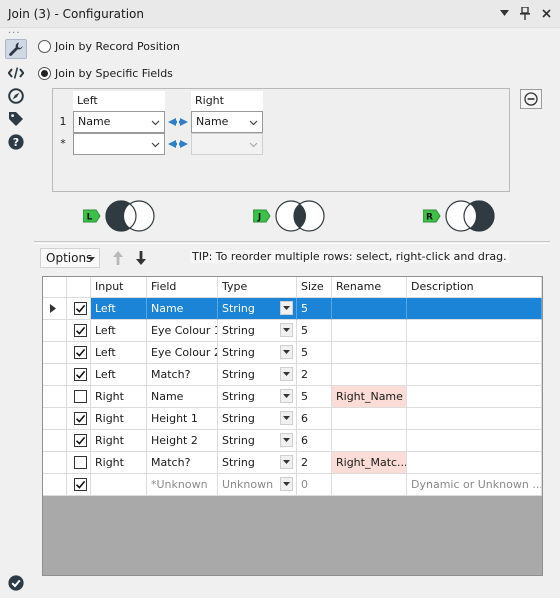  What do you see at coordinates (178, 144) in the screenshot?
I see `swap-arrows-icon` at bounding box center [178, 144].